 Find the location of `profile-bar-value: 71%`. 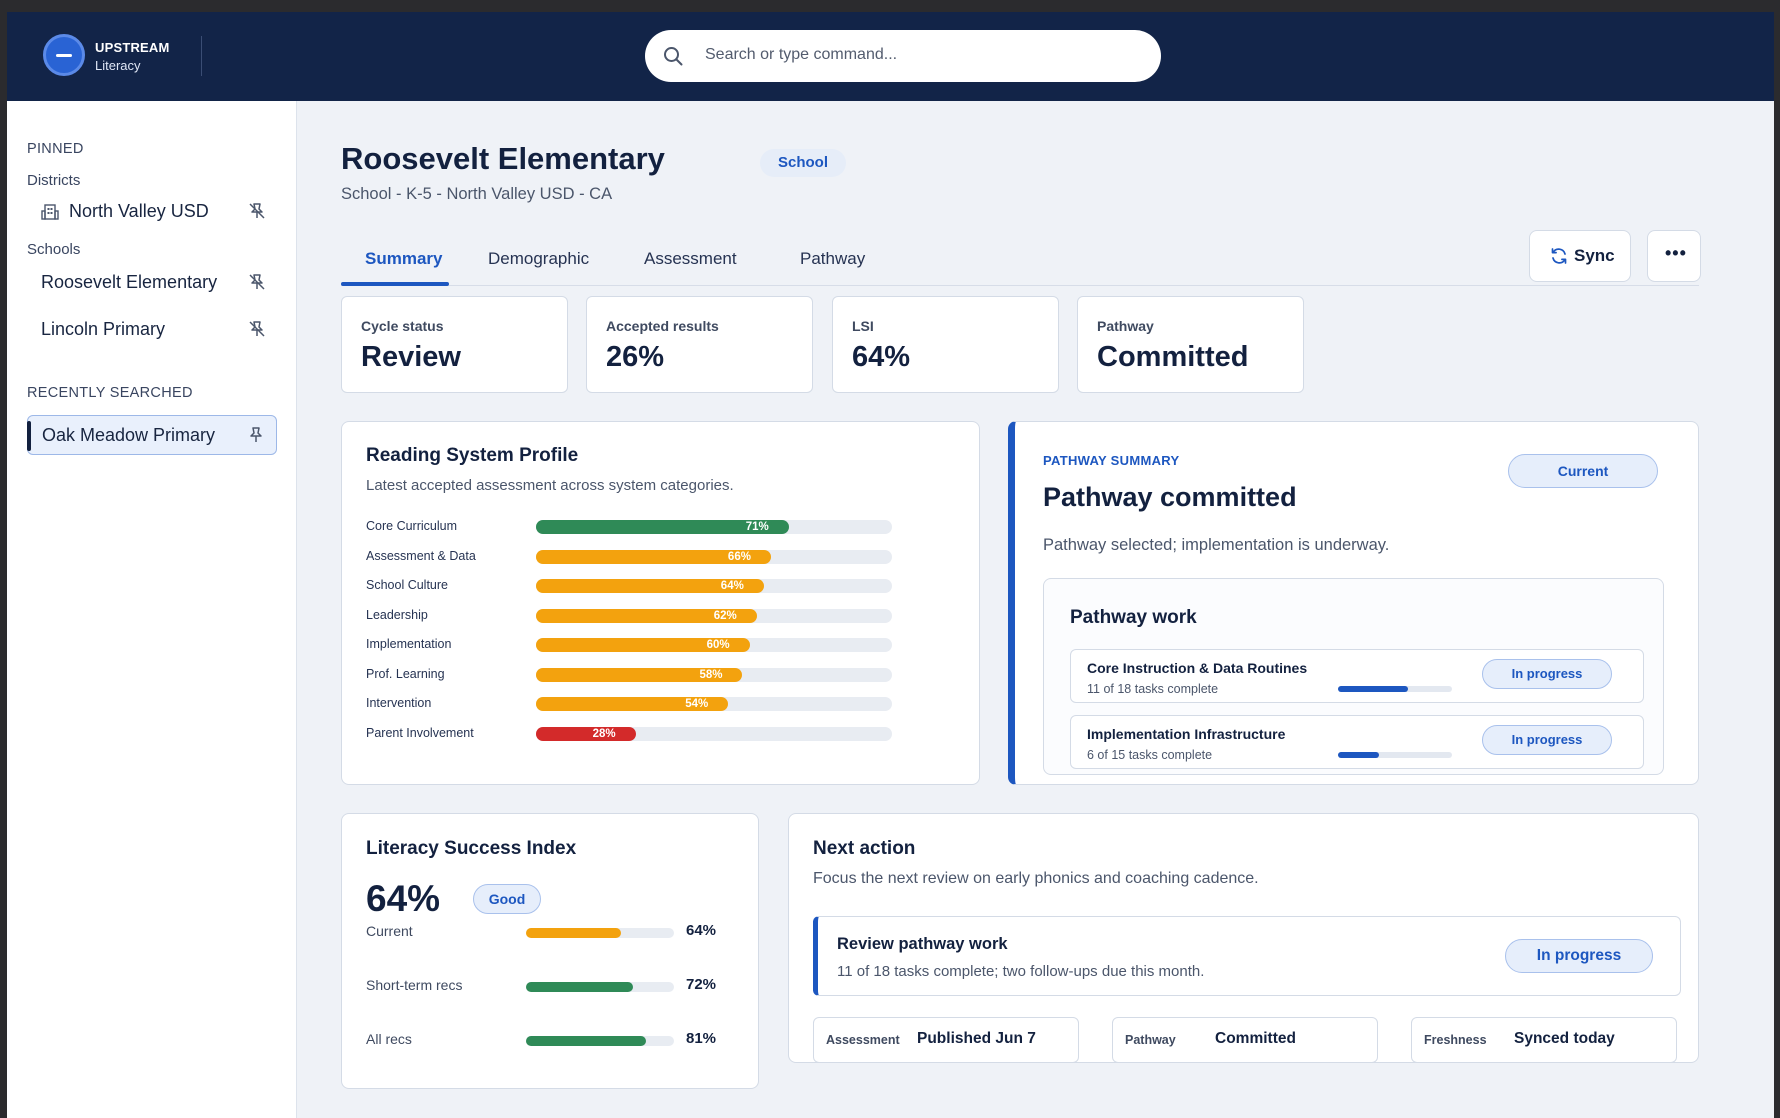

profile-bar-value: 71% is located at coordinates (757, 527).